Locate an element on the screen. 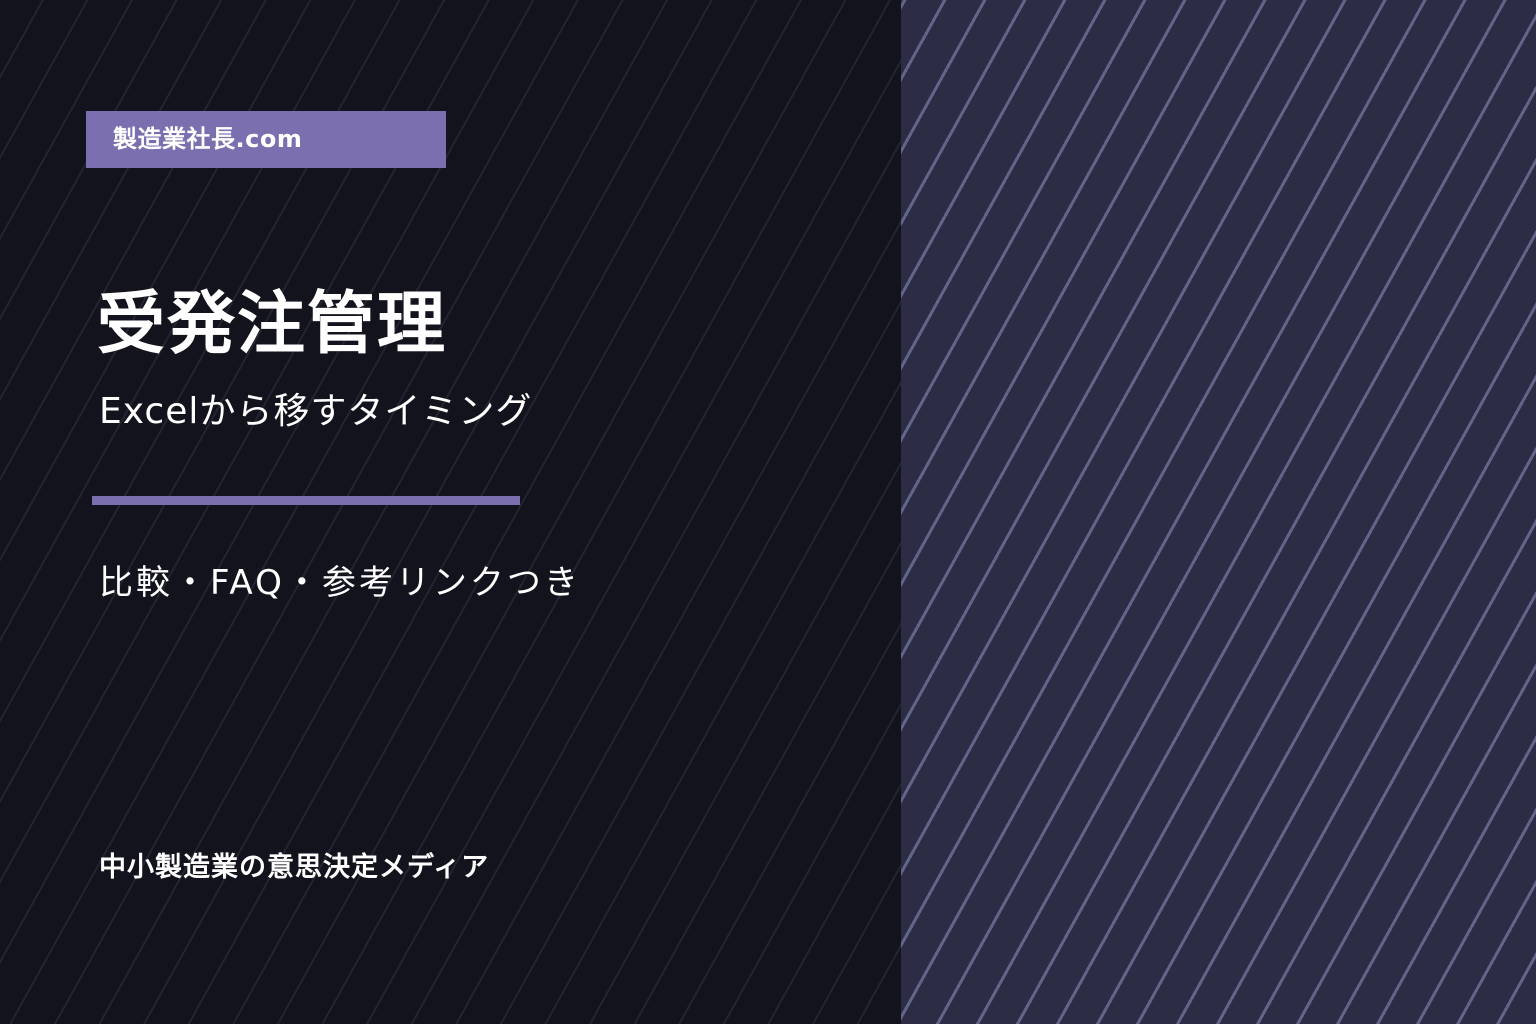 The width and height of the screenshot is (1536, 1024). page-title: 受発注管理 is located at coordinates (272, 324).